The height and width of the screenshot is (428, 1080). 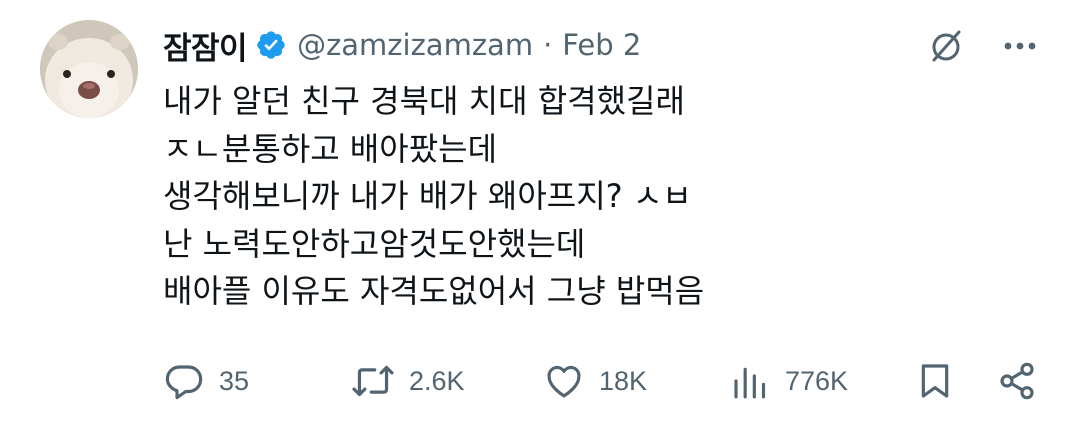 I want to click on like-count: 18K, so click(x=623, y=380).